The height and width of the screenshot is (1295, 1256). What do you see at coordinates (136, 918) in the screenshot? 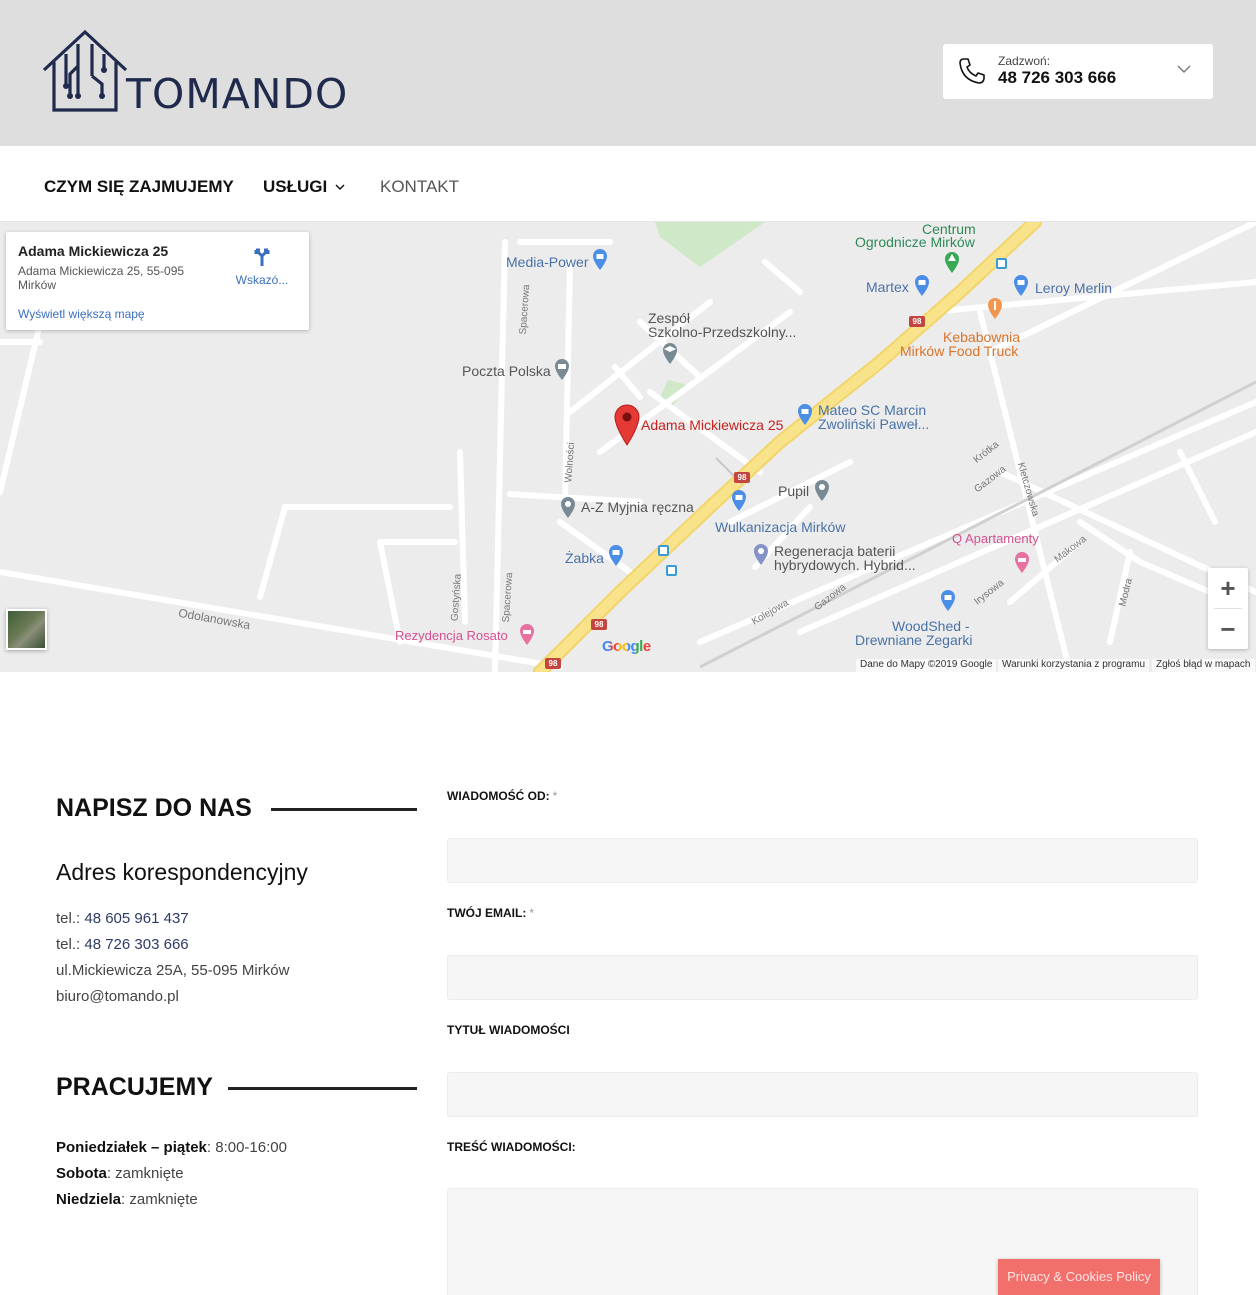
I see `phone-link: 48 605 961 437` at bounding box center [136, 918].